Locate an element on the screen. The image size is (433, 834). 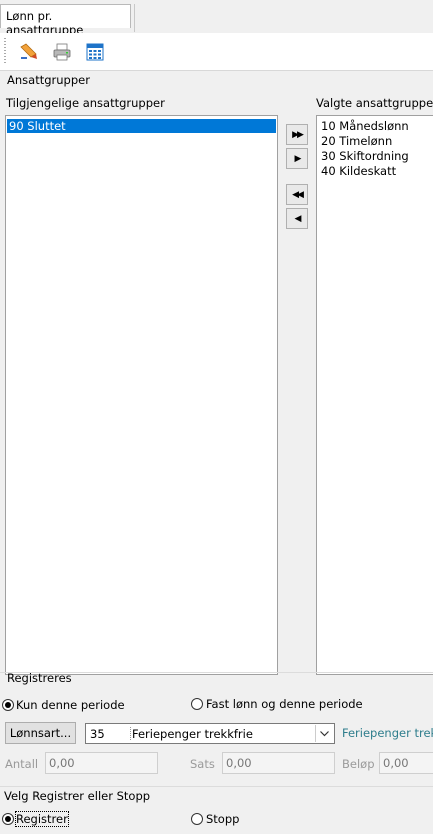
chevron-down-icon is located at coordinates (324, 733).